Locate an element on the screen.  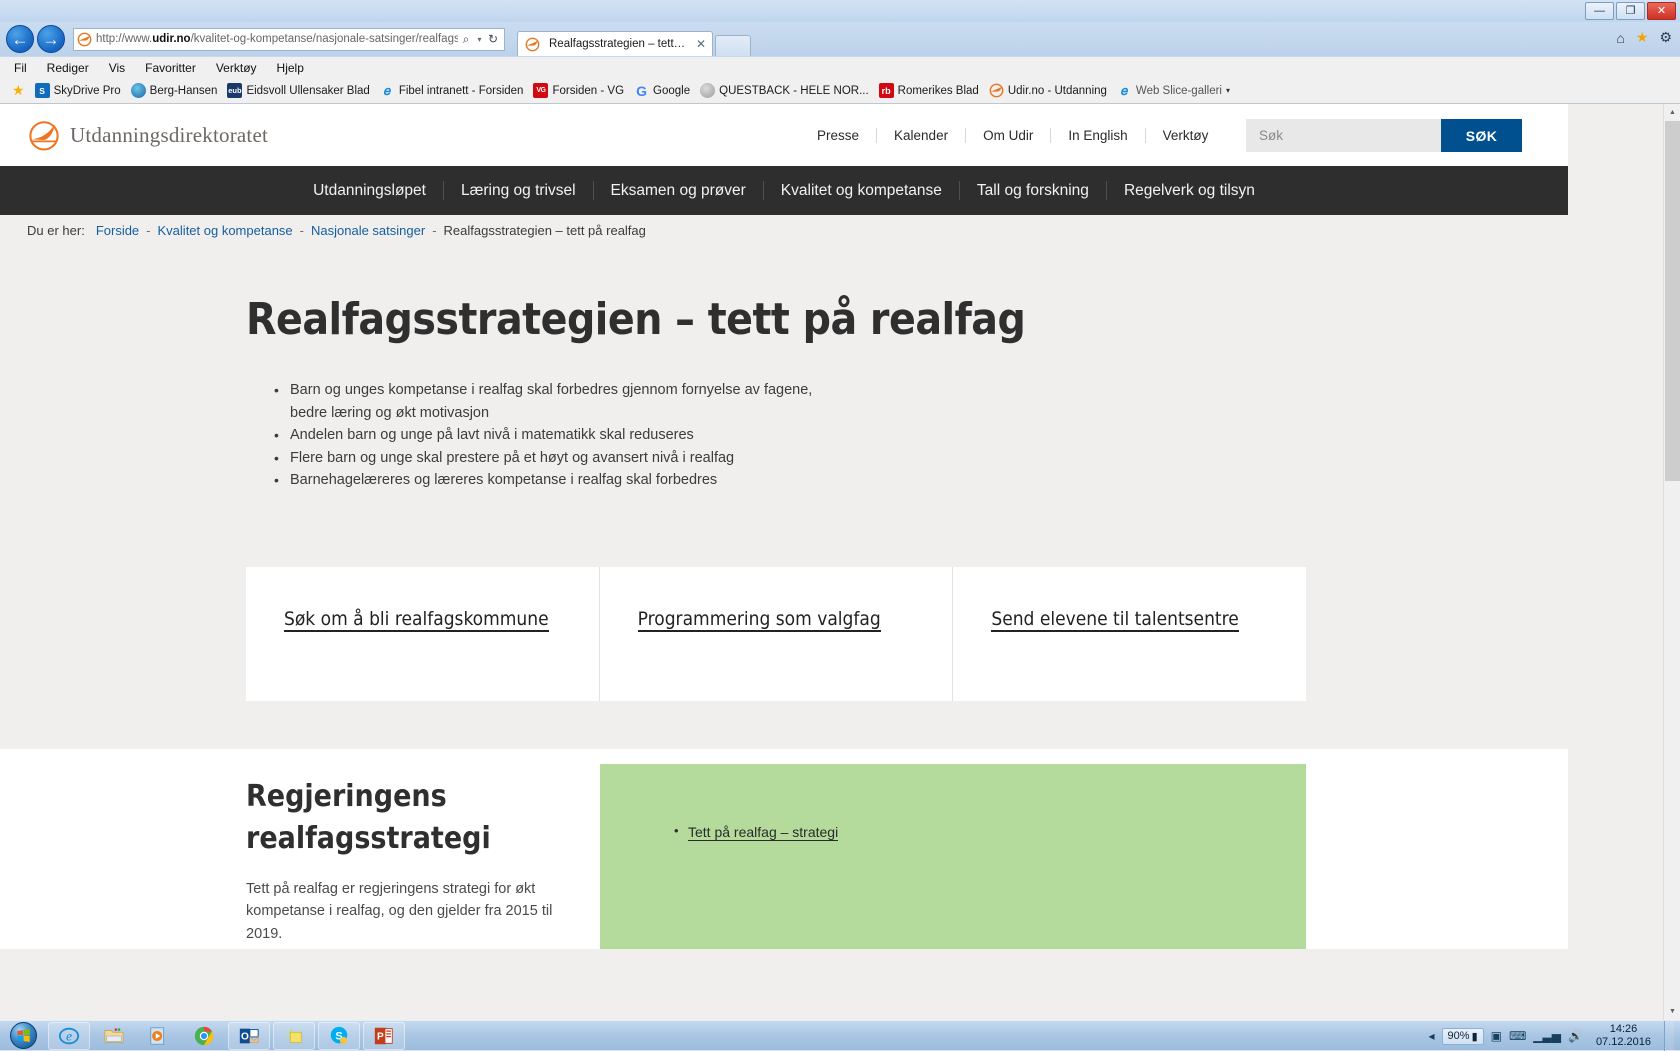
settings-gear-icon: ⚙ is located at coordinates (1665, 37).